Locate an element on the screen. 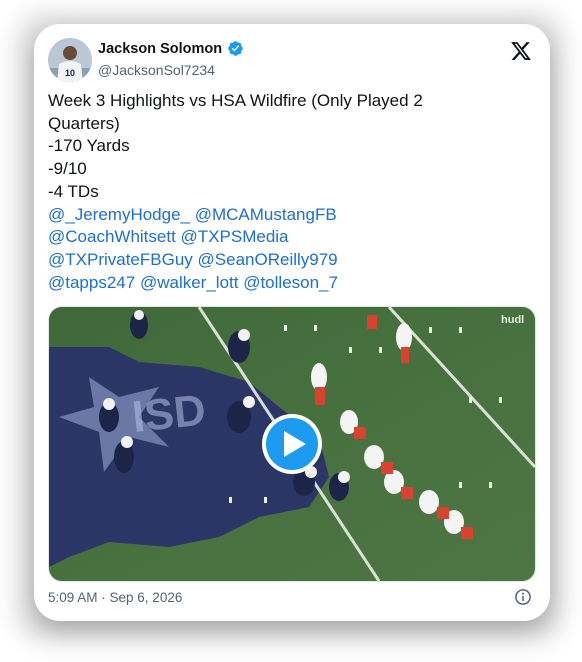 The width and height of the screenshot is (582, 662). mention-line: @CoachWhitsett @TXPSMedia is located at coordinates (293, 237).